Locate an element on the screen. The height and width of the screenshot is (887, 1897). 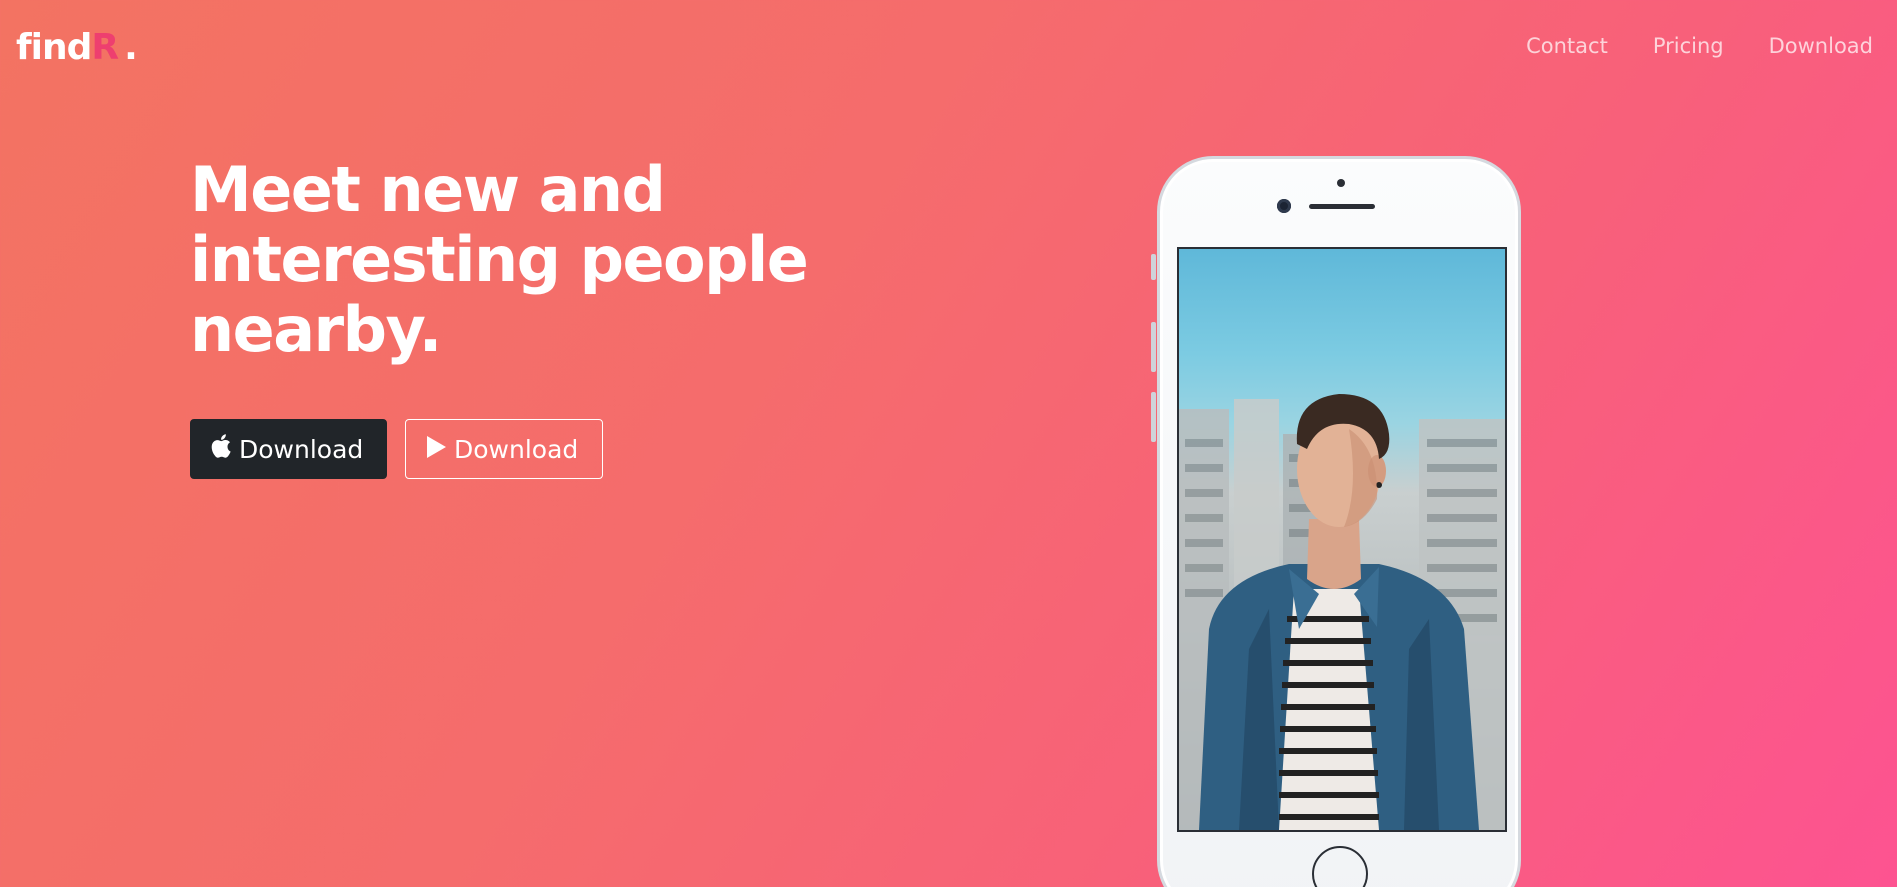
navbar: findR. Contact Pricing Download is located at coordinates (948, 48).